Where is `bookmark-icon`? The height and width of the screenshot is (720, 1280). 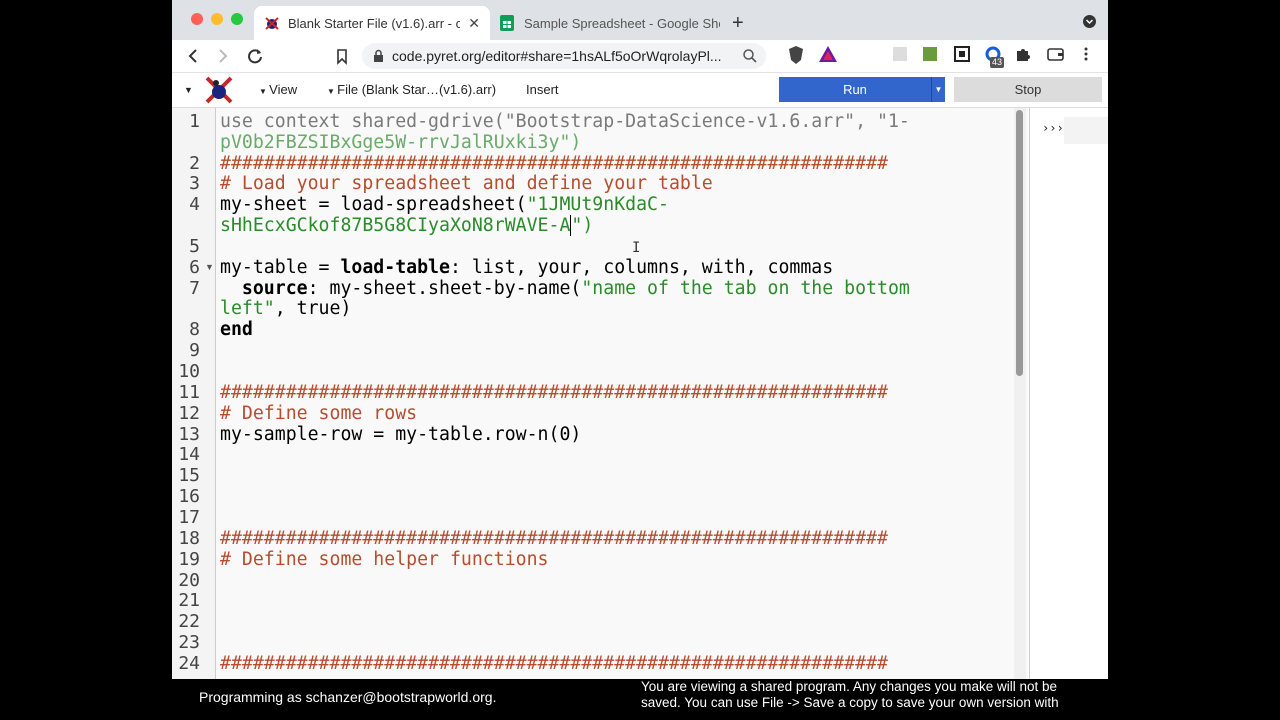
bookmark-icon is located at coordinates (342, 59).